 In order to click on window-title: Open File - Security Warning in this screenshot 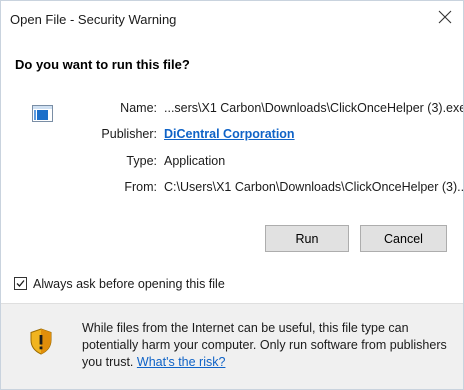, I will do `click(93, 19)`.